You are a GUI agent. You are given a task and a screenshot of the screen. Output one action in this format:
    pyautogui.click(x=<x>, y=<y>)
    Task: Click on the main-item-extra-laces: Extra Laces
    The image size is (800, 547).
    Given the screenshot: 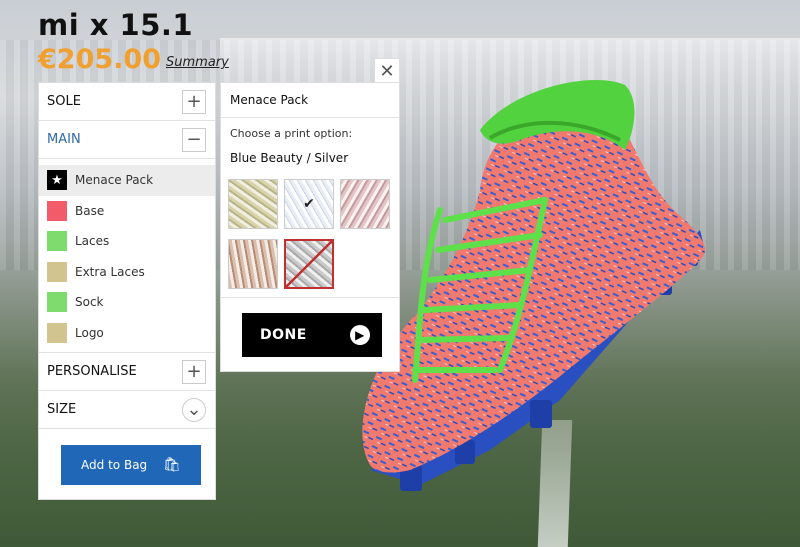 What is the action you would take?
    pyautogui.click(x=127, y=272)
    